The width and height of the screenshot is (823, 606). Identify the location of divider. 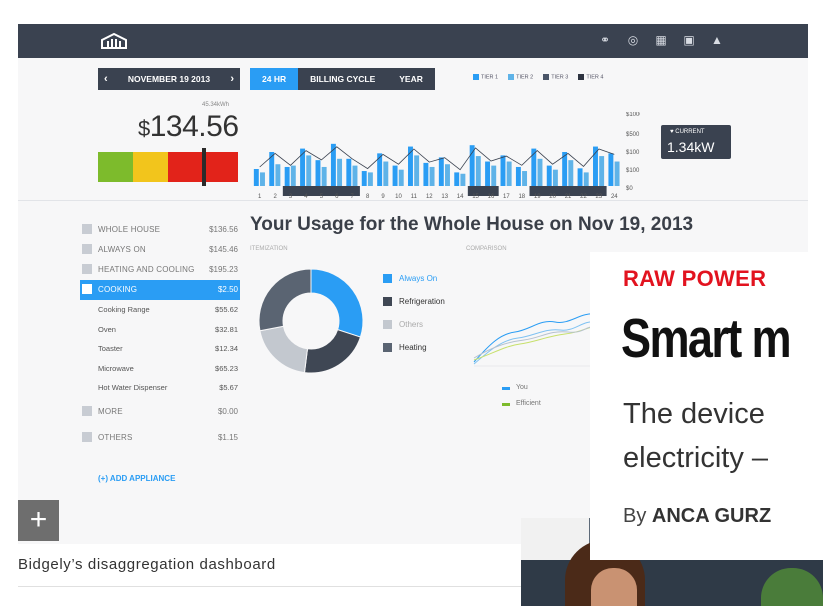
(413, 200).